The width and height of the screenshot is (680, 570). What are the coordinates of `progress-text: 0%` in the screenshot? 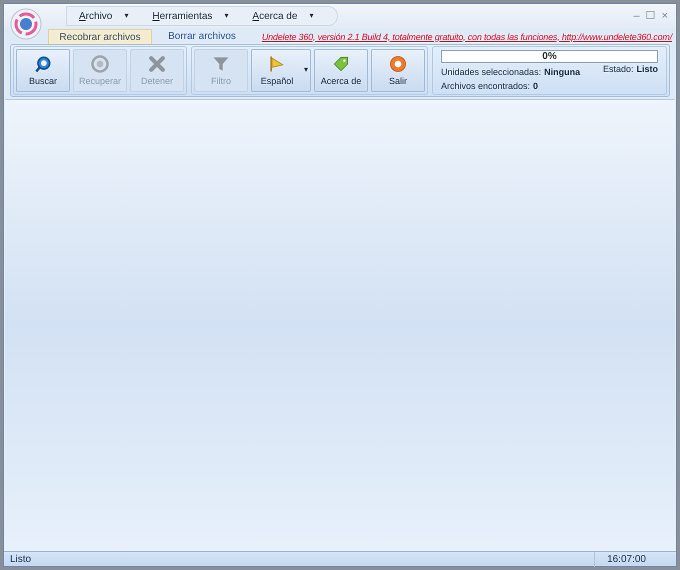 It's located at (549, 56).